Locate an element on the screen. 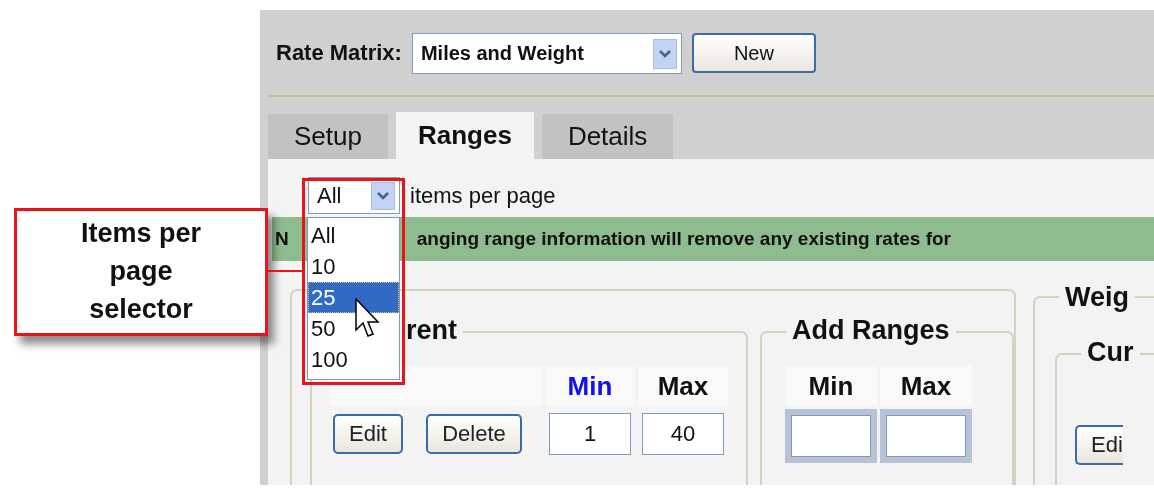  dropdown-option: All is located at coordinates (353, 235).